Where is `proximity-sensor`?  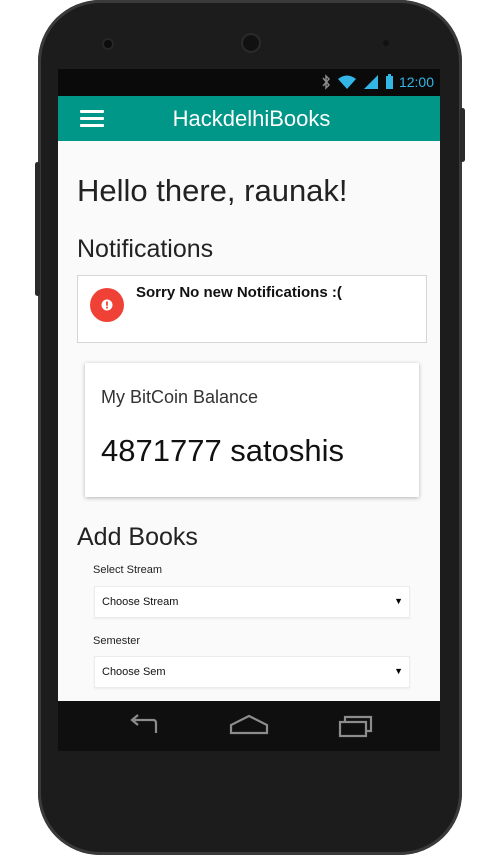 proximity-sensor is located at coordinates (386, 43).